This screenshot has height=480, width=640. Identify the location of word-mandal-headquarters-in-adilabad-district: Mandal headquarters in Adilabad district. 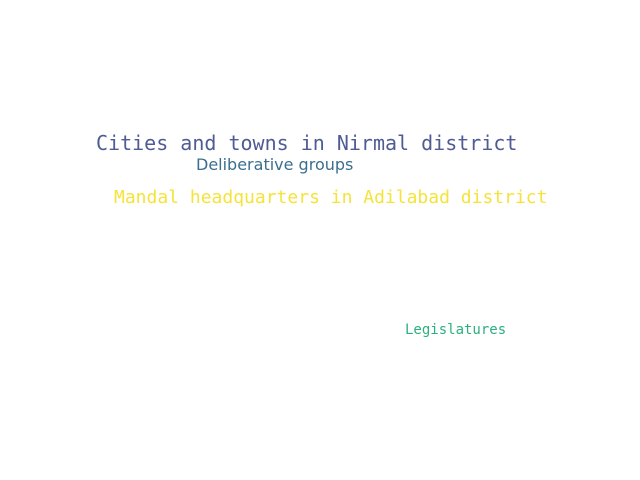
(331, 197).